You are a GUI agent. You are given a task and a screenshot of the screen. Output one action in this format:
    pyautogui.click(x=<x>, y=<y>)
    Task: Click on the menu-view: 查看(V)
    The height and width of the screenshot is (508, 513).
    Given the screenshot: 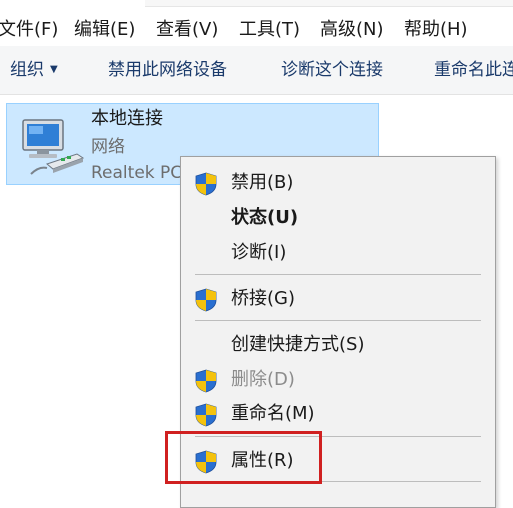 What is the action you would take?
    pyautogui.click(x=187, y=30)
    